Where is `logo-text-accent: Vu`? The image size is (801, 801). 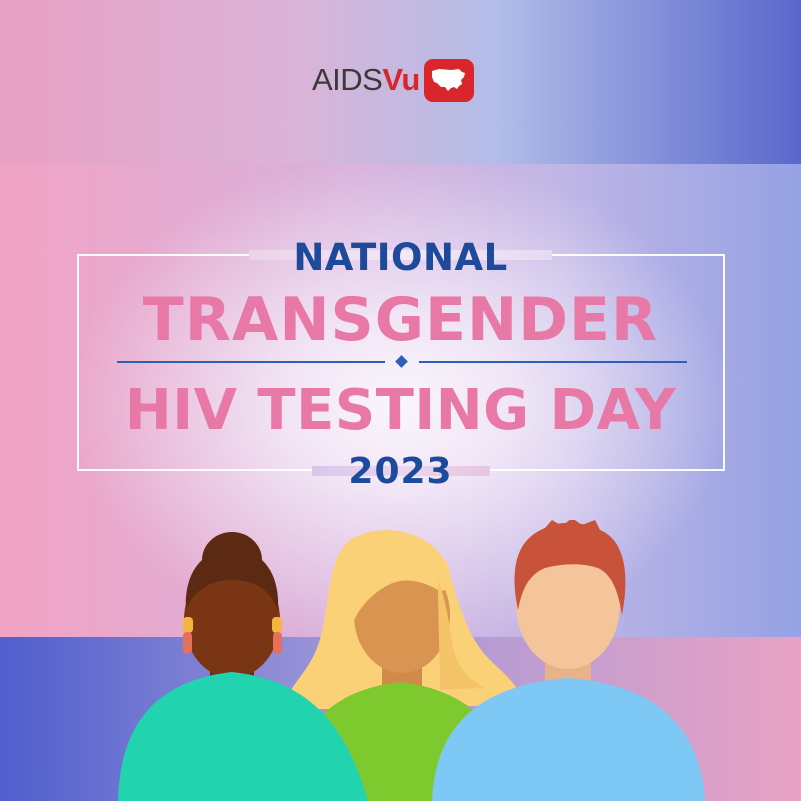 logo-text-accent: Vu is located at coordinates (401, 79).